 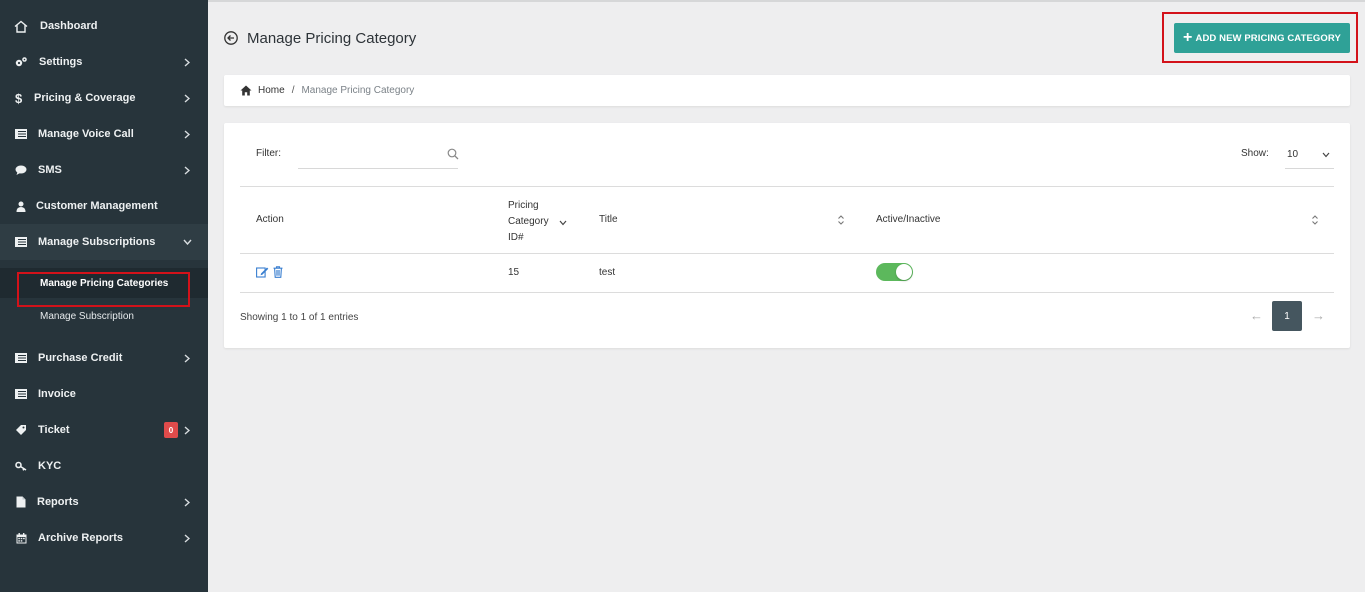 What do you see at coordinates (104, 62) in the screenshot?
I see `sidebar-item-settings: Settings` at bounding box center [104, 62].